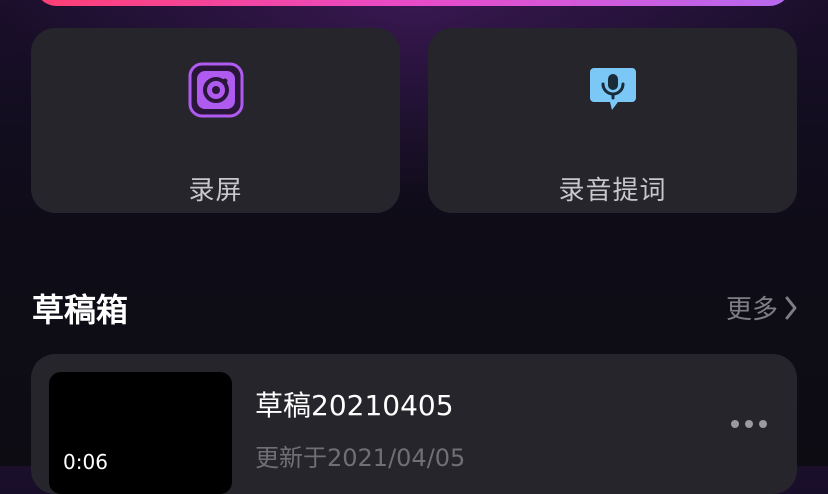 Image resolution: width=828 pixels, height=494 pixels. I want to click on more-label: 更多, so click(751, 310).